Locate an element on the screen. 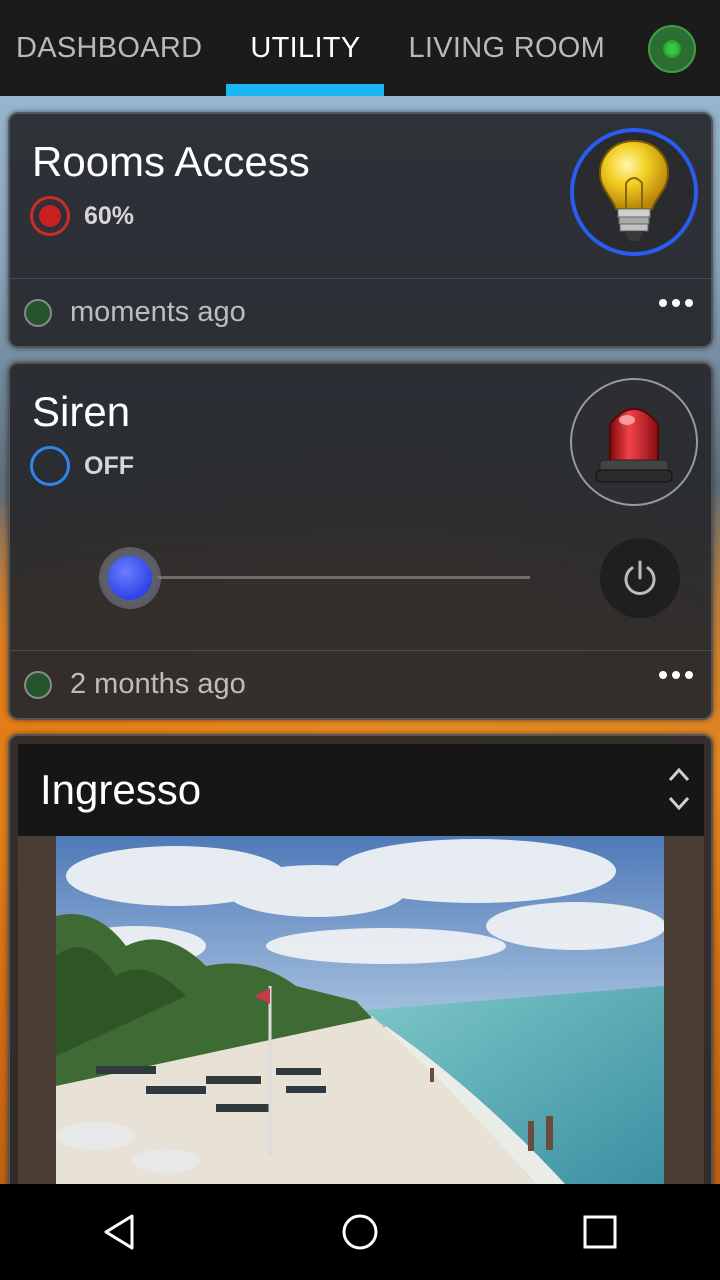 The image size is (720, 1280). lightbulb-icon is located at coordinates (634, 190).